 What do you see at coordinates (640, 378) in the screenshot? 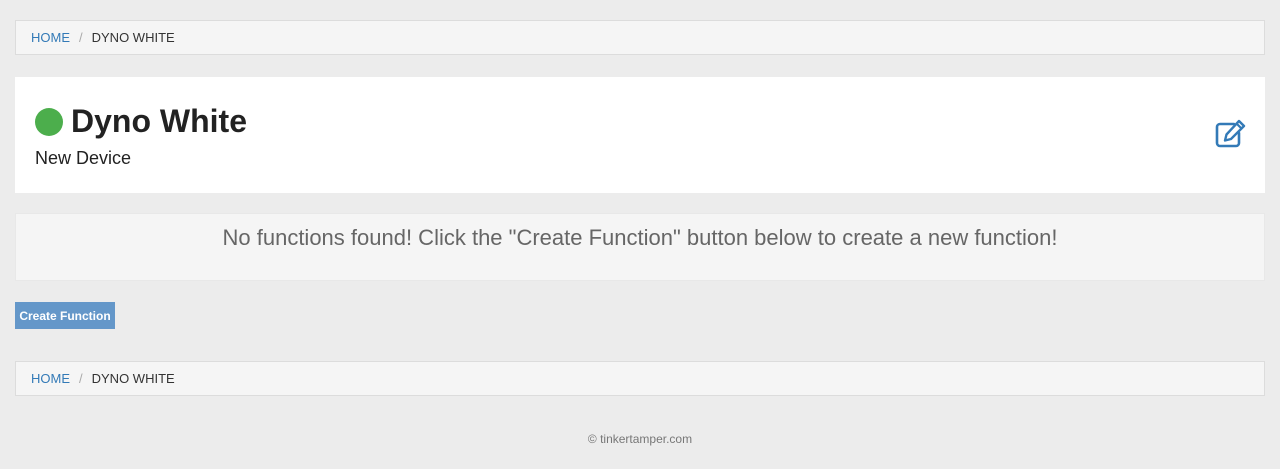
I see `breadcrumb-bottom: HOME / DYNO WHITE` at bounding box center [640, 378].